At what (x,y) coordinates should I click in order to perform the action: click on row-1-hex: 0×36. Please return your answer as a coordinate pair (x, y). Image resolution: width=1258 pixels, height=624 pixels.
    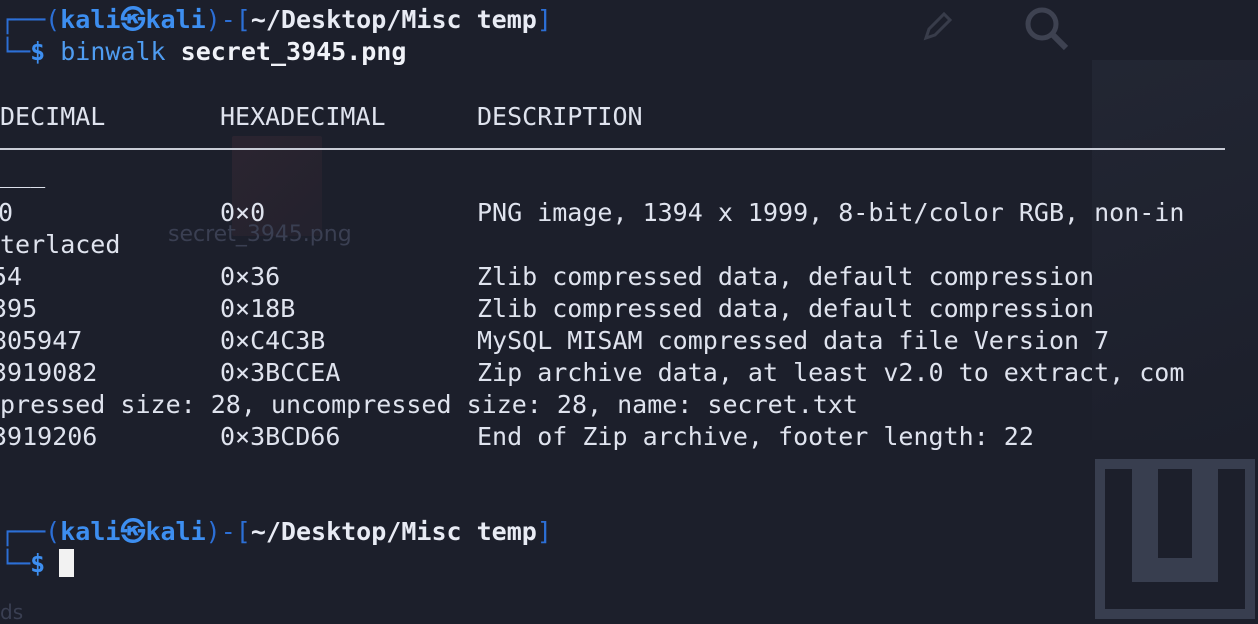
    Looking at the image, I should click on (250, 276).